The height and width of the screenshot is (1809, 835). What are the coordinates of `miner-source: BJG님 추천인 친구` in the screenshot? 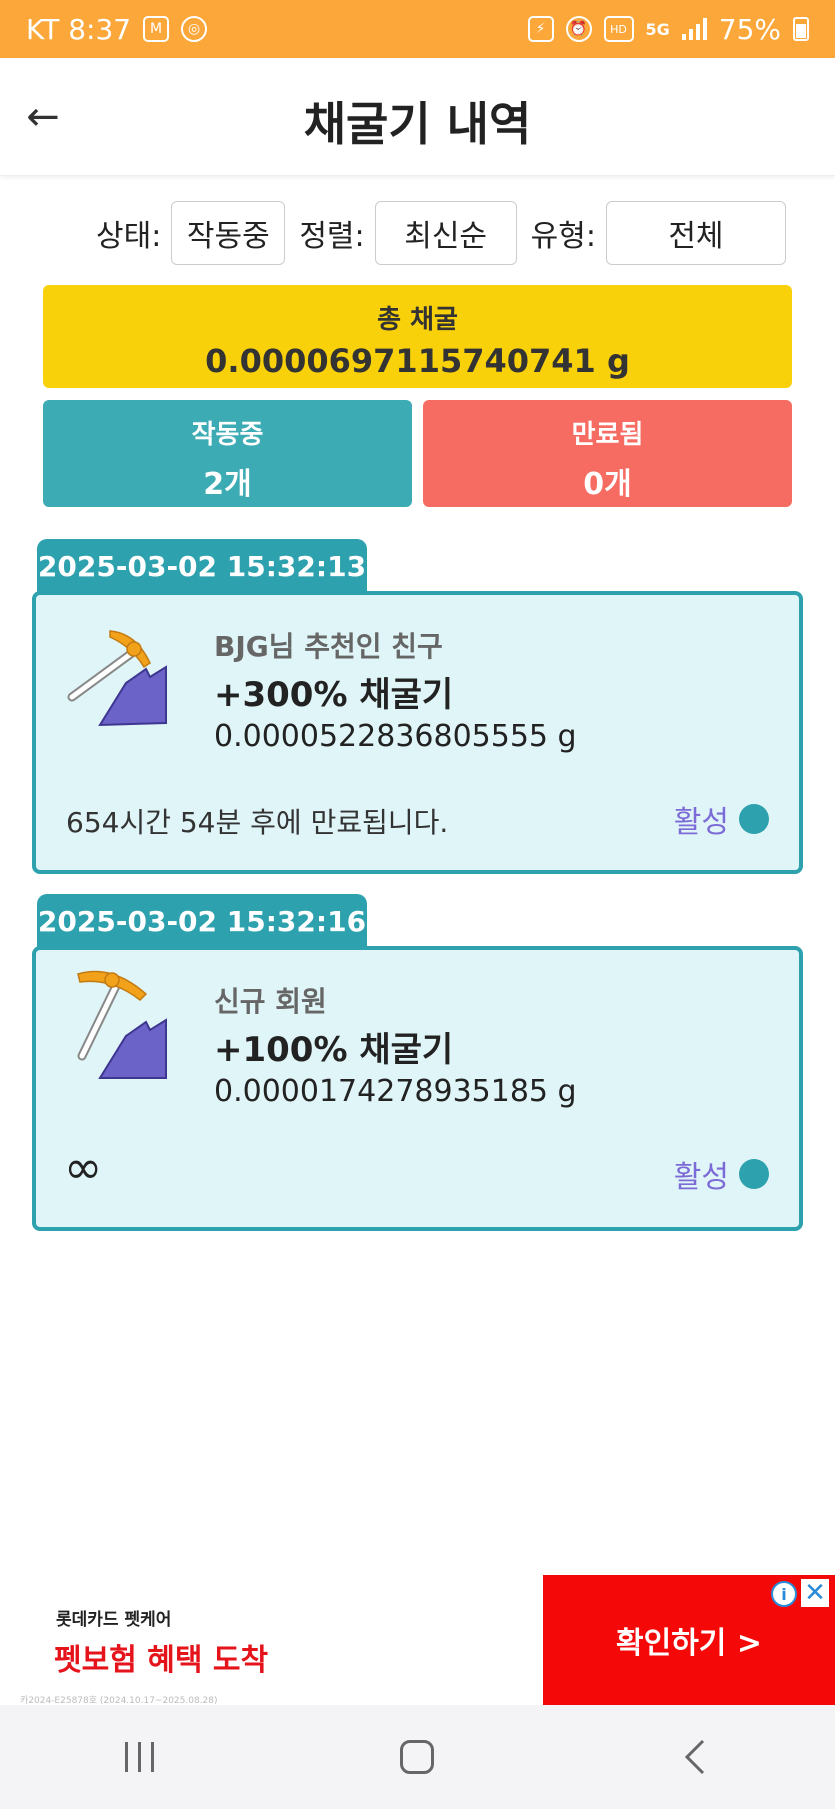 It's located at (328, 646).